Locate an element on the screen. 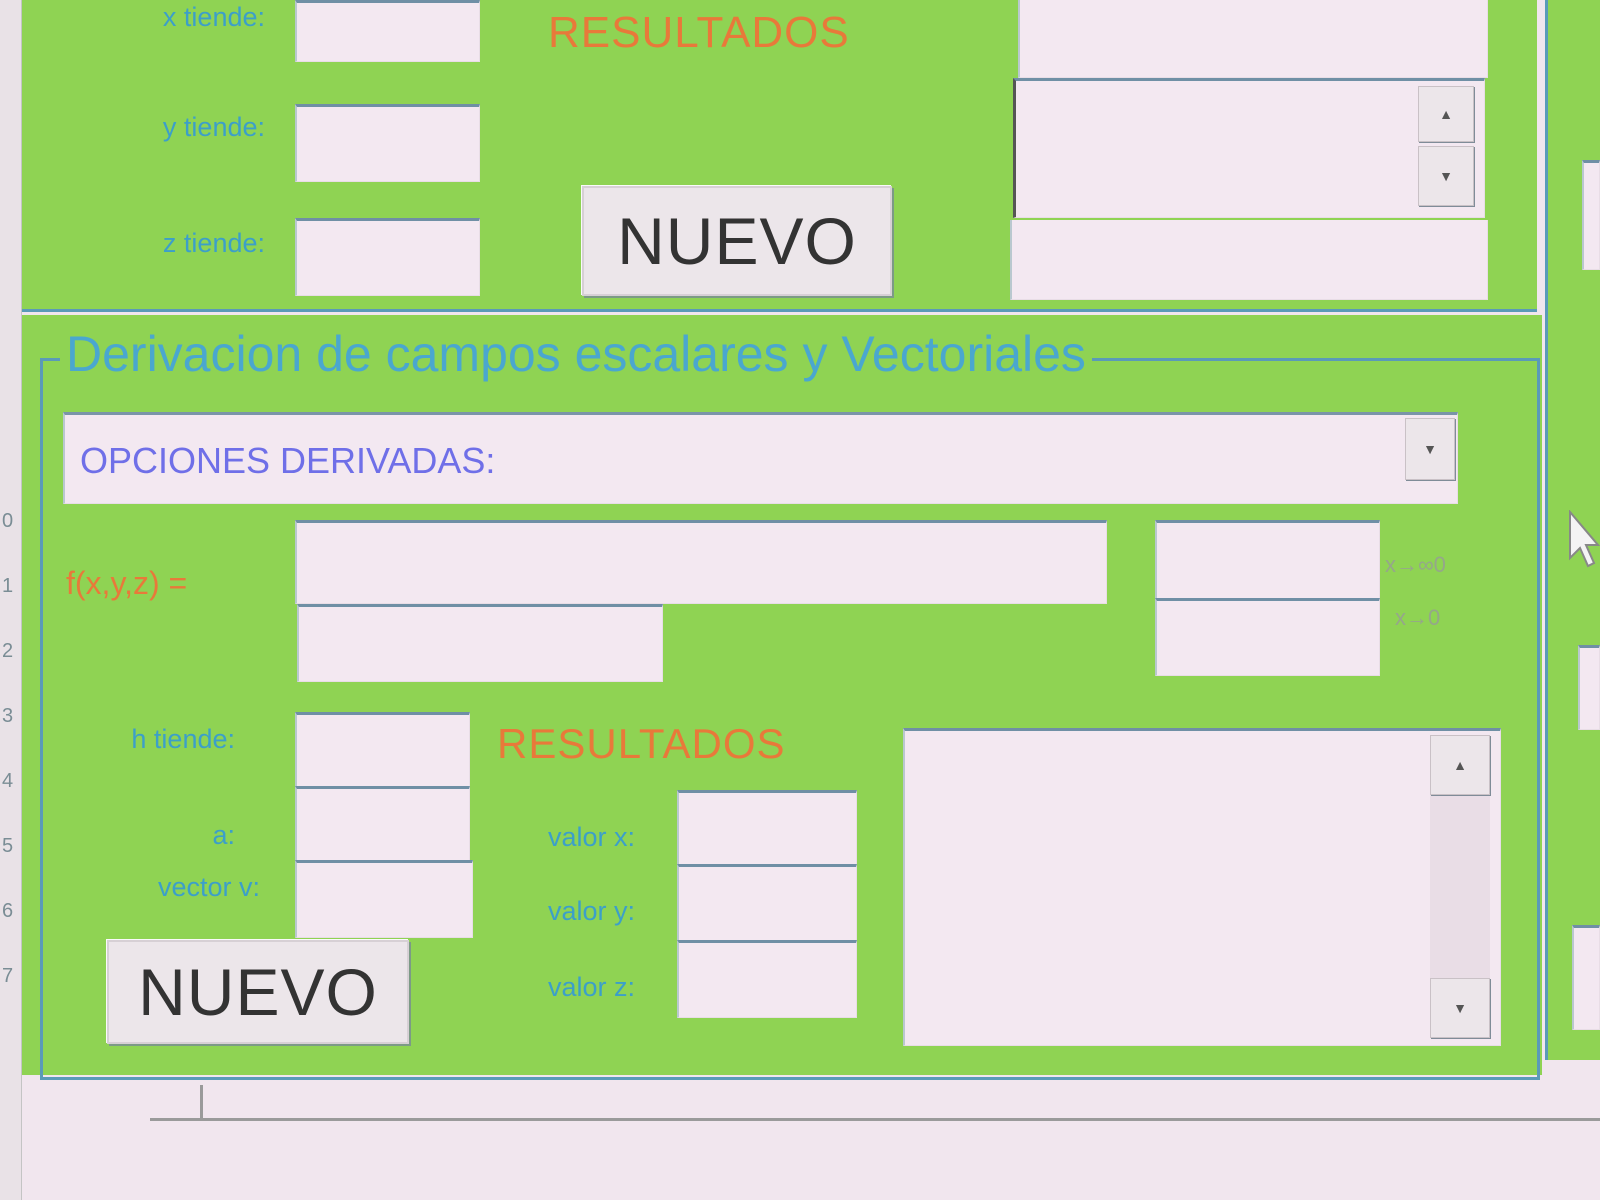  function-input is located at coordinates (701, 562).